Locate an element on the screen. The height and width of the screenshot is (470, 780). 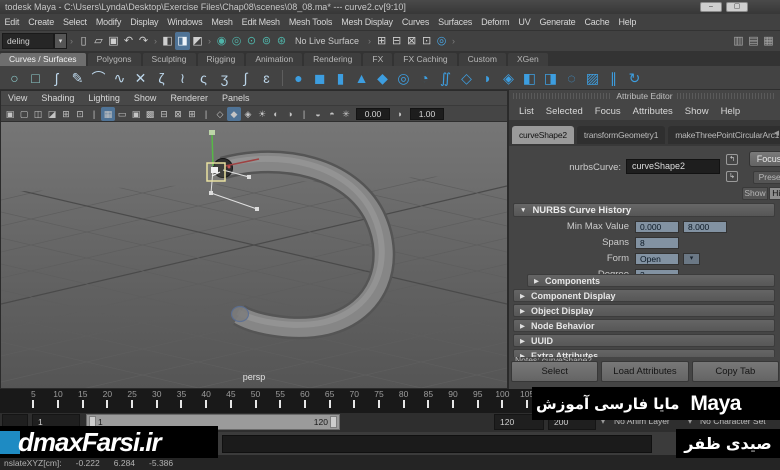
section-header-nurbs-curve-history: ▼ NURBS Curve History is located at coordinates (644, 210).